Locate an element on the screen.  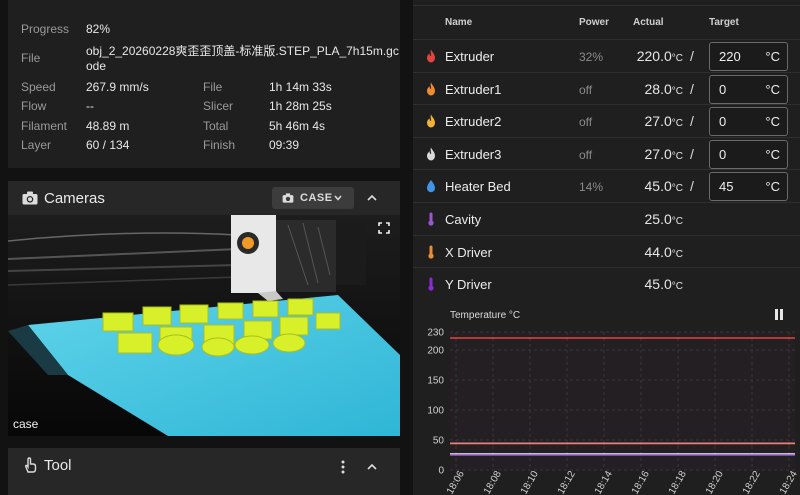
temp-row-name: X Driver is located at coordinates (468, 252).